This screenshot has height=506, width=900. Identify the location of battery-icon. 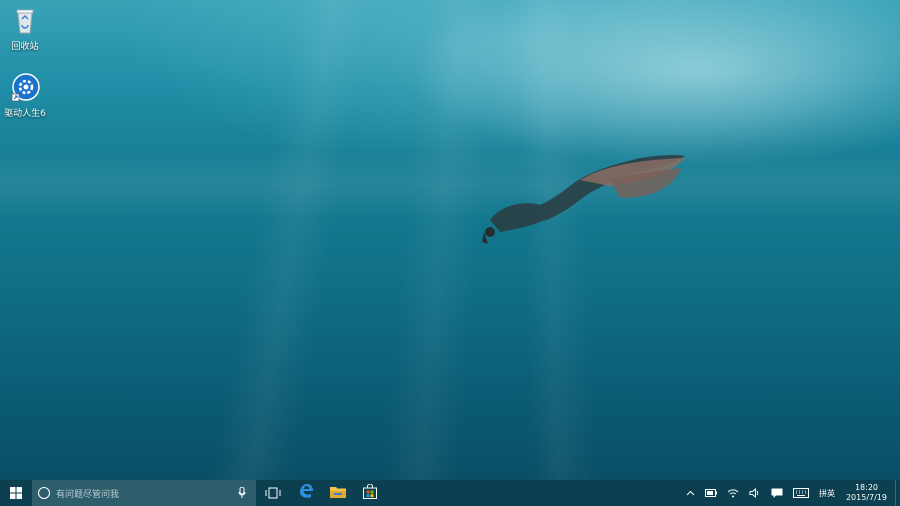
(710, 493).